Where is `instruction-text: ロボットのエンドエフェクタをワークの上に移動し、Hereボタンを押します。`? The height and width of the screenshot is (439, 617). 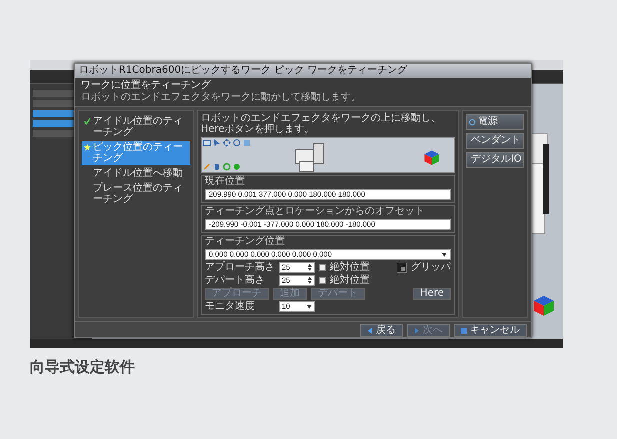
instruction-text: ロボットのエンドエフェクタをワークの上に移動し、Hereボタンを押します。 is located at coordinates (321, 124).